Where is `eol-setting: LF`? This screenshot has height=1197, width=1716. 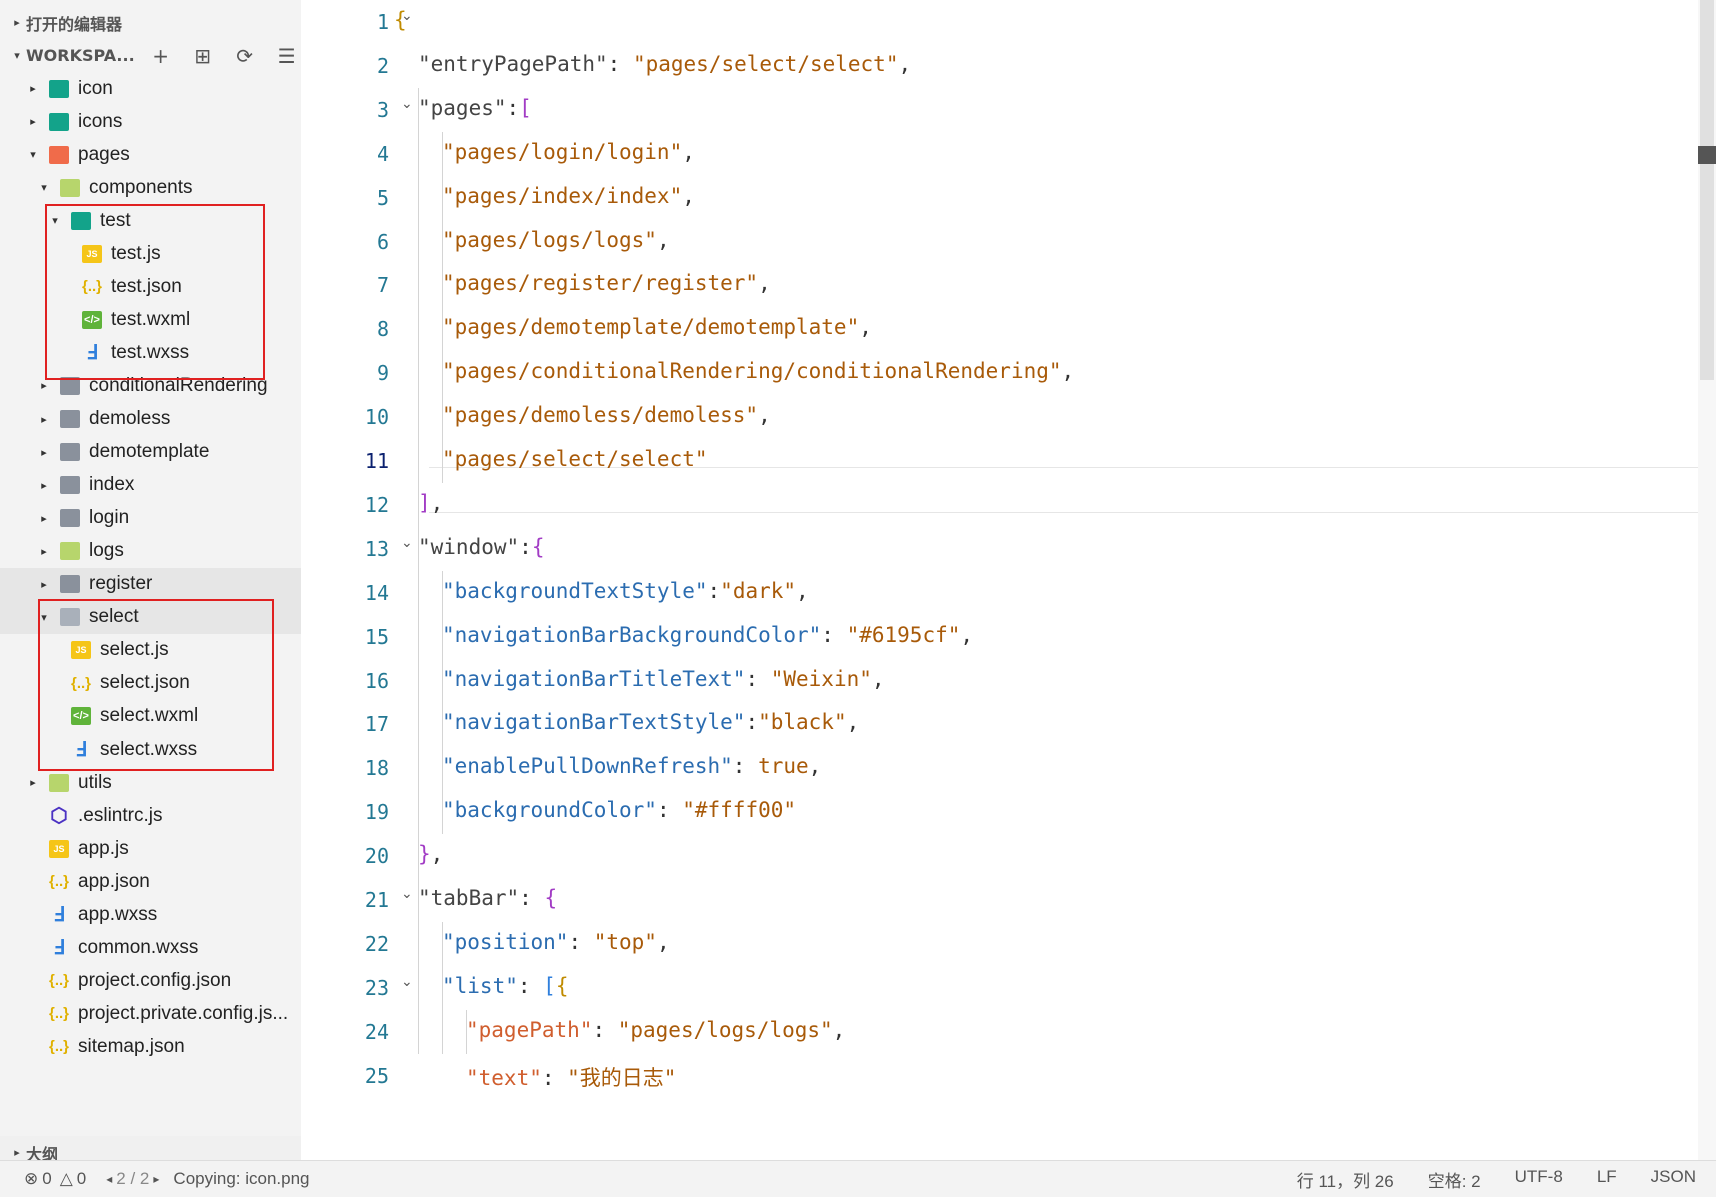
eol-setting: LF is located at coordinates (1607, 1179).